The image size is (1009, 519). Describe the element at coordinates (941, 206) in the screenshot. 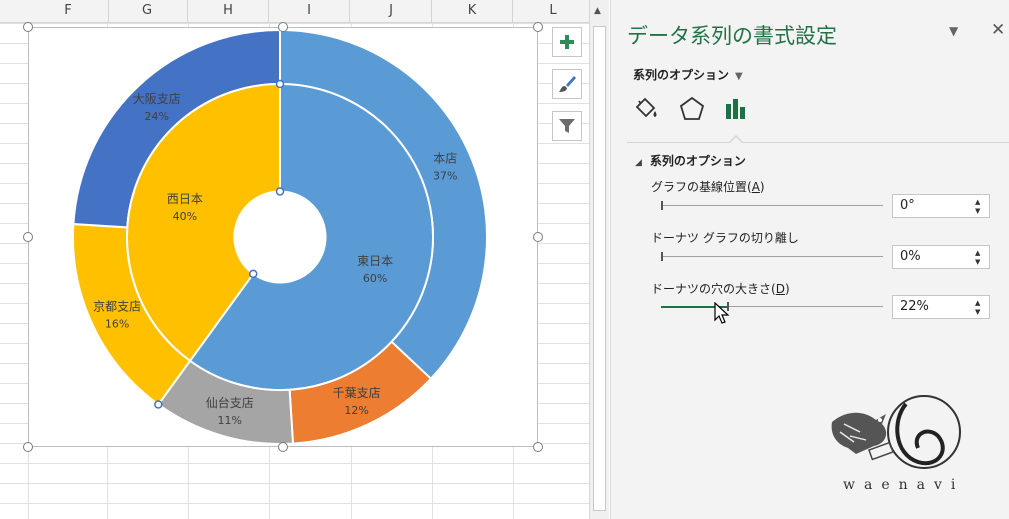

I see `angle-spinbox: 0° ▲ ▼` at that location.